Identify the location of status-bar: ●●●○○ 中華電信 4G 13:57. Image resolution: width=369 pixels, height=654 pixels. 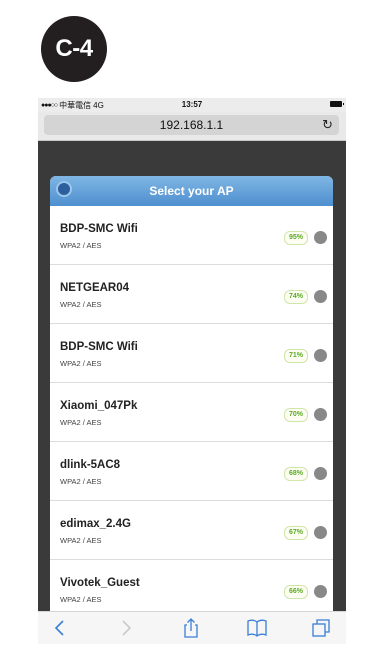
(192, 105).